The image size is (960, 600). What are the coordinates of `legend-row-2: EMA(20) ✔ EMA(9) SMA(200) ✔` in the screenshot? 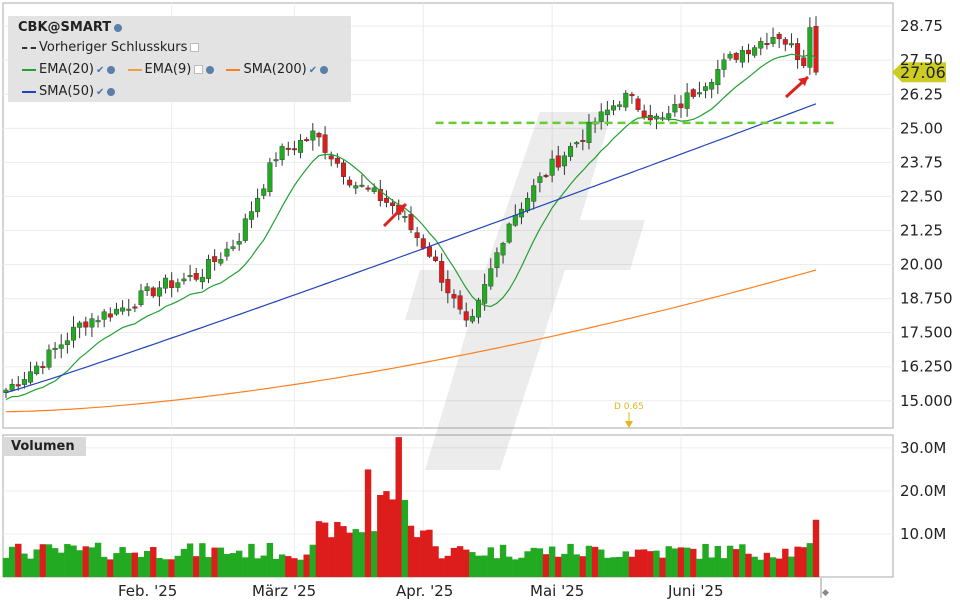 It's located at (179, 69).